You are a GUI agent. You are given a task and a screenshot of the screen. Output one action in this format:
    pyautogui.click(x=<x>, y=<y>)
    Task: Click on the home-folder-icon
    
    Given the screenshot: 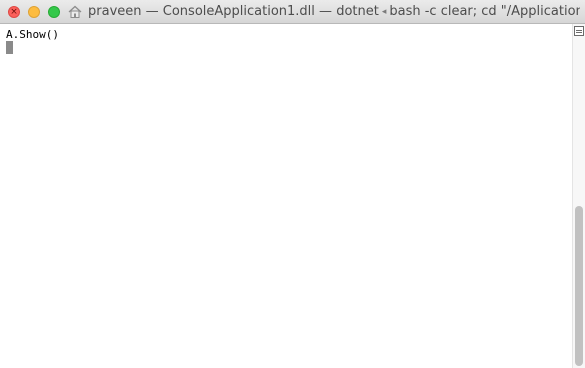 What is the action you would take?
    pyautogui.click(x=75, y=11)
    